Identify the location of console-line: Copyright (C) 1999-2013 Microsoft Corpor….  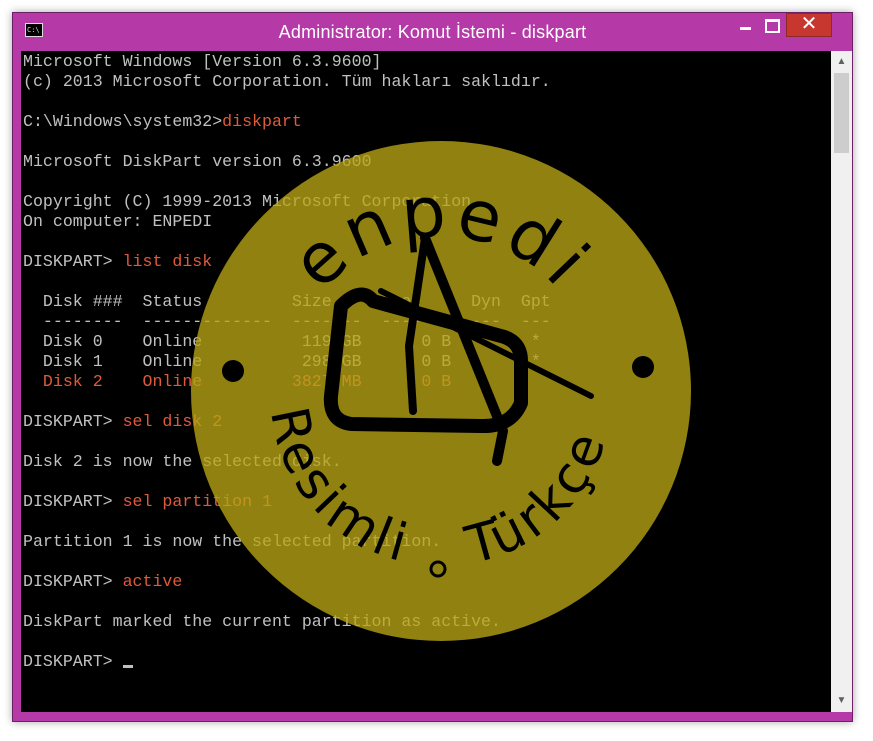
(287, 202).